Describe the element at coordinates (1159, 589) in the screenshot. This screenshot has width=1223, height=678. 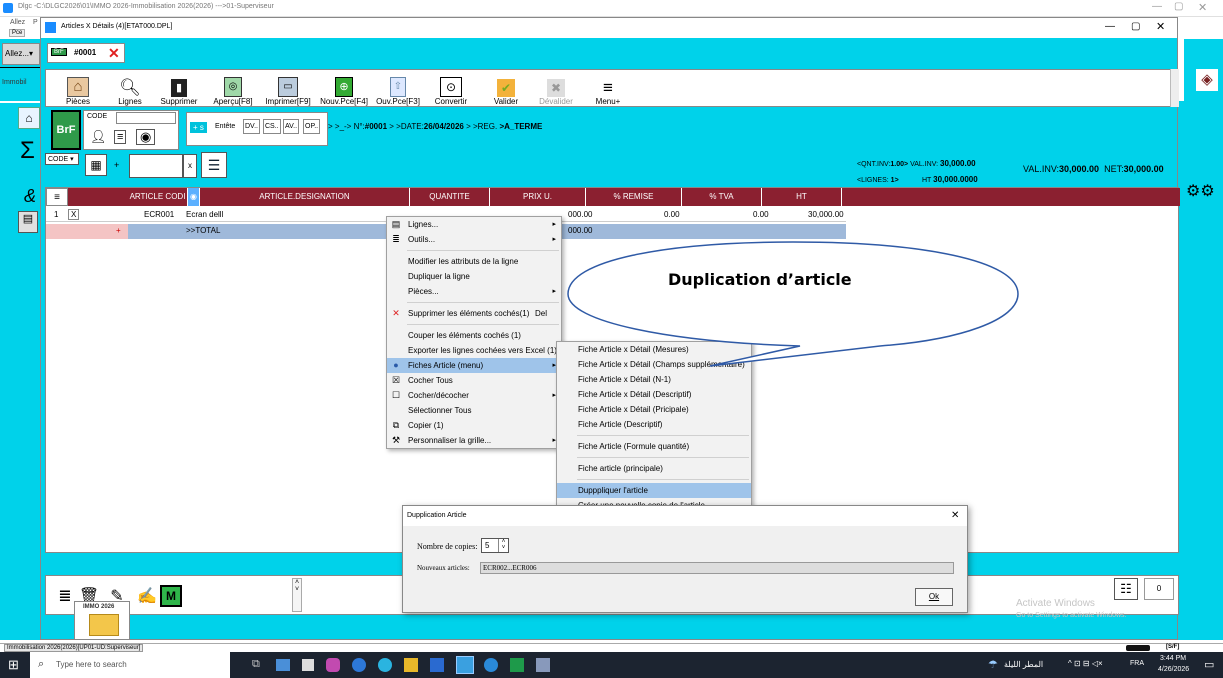
I see `zero-button: 0` at that location.